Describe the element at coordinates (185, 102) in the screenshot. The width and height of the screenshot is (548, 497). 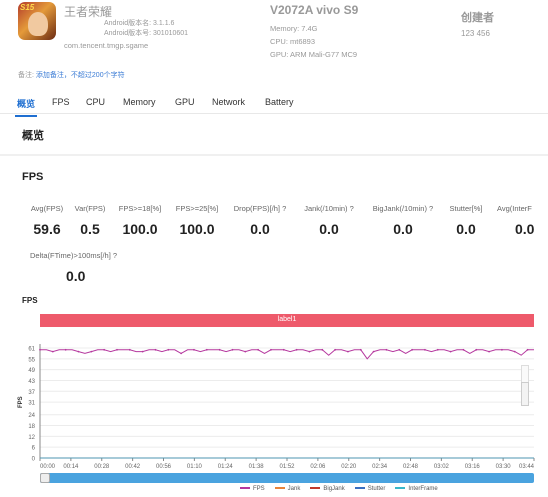
I see `tab-gpu: GPU` at that location.